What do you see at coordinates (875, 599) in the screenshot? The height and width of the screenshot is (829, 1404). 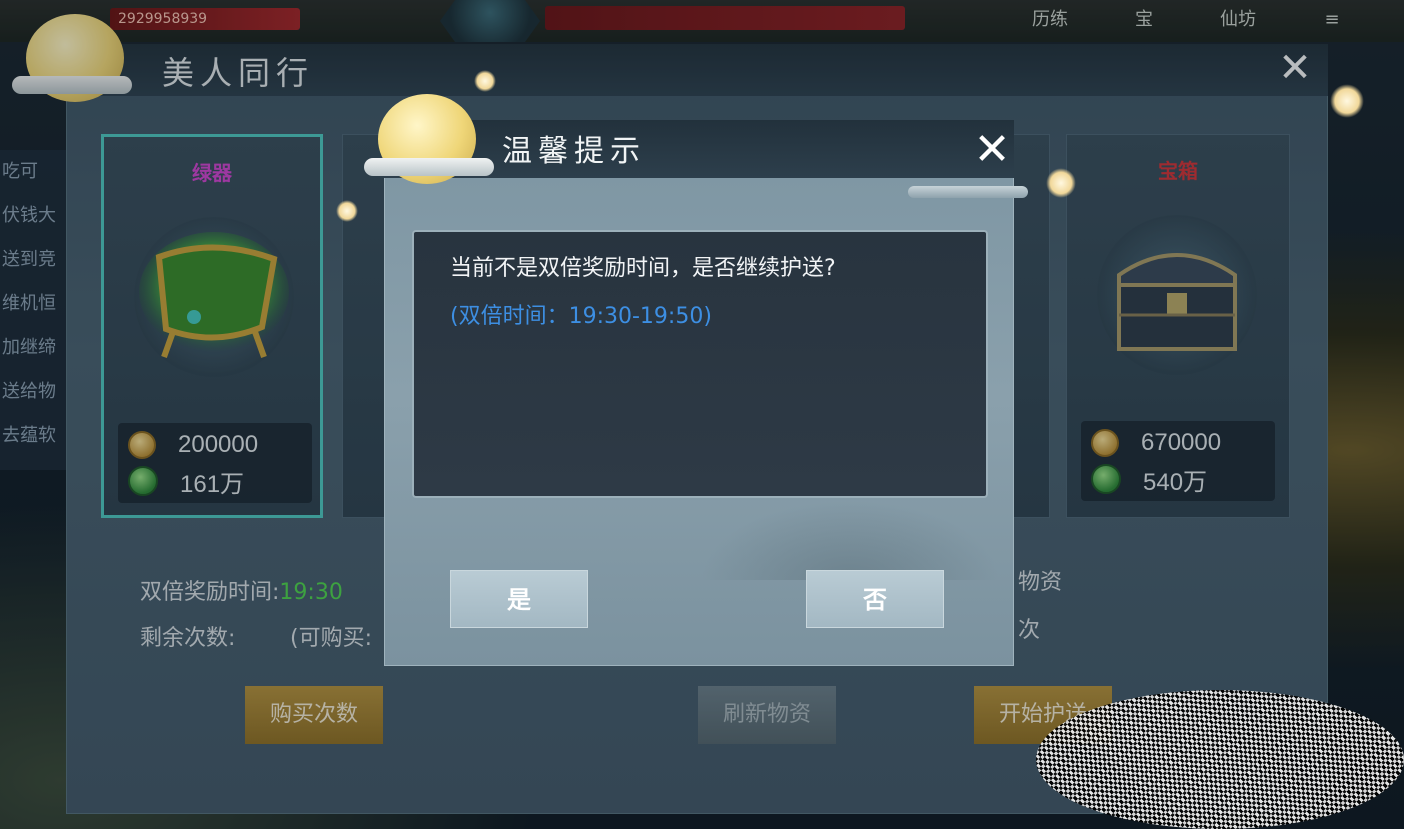 I see `no-button: 否` at bounding box center [875, 599].